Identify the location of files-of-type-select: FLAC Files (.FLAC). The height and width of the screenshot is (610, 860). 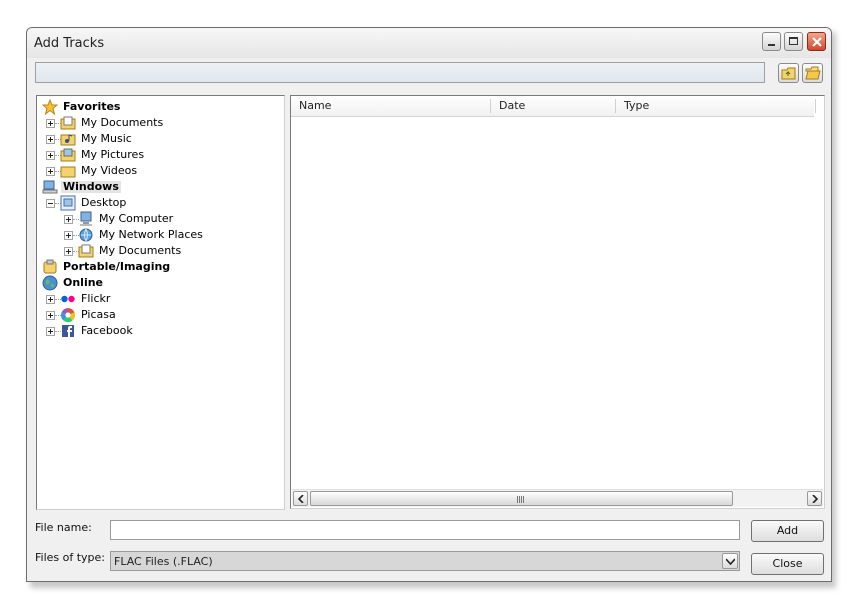
(425, 561).